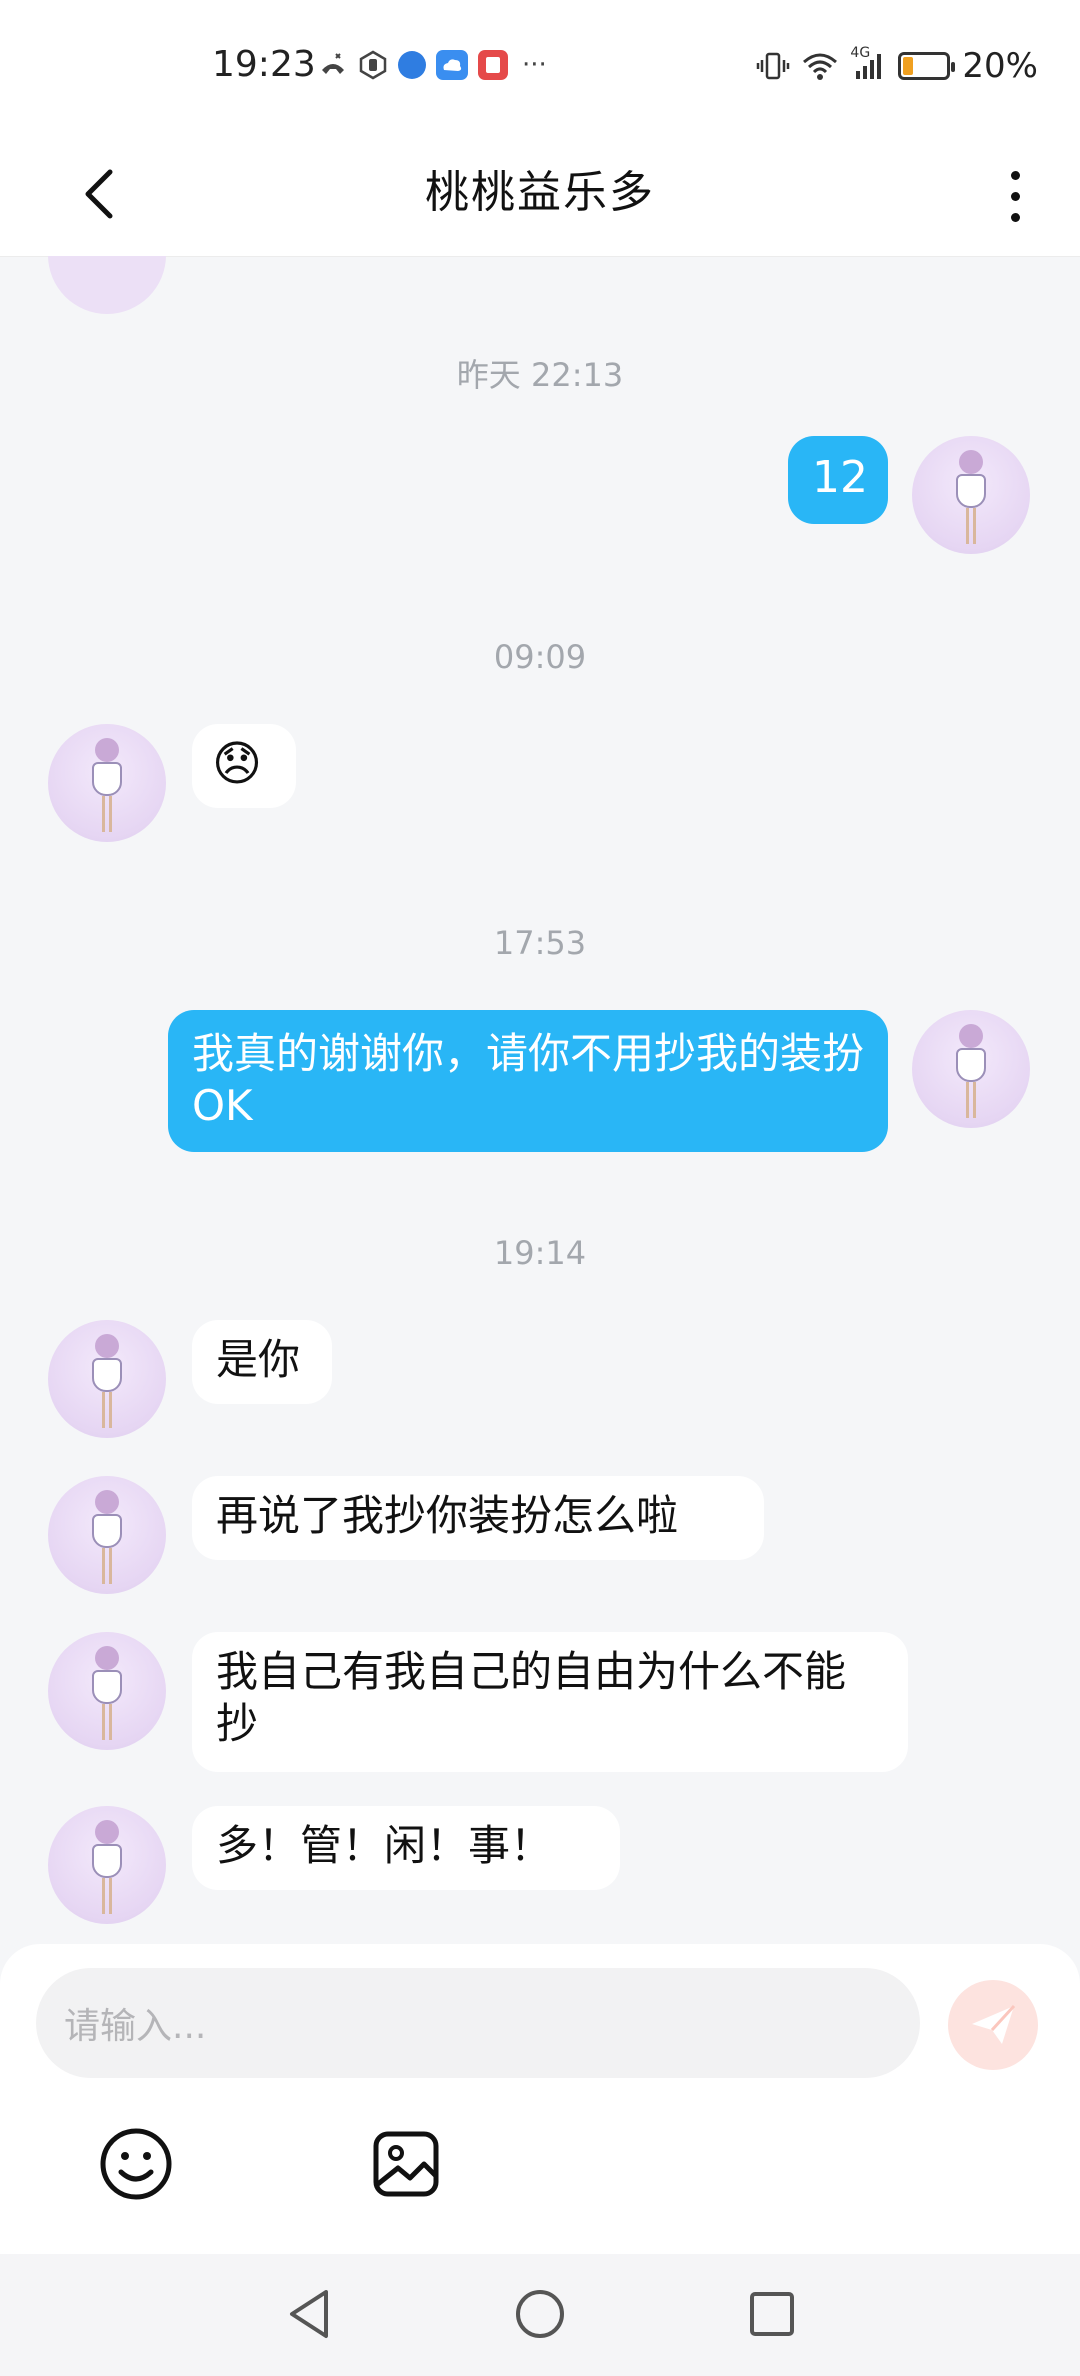 This screenshot has width=1080, height=2376. I want to click on nav-back-icon, so click(310, 2314).